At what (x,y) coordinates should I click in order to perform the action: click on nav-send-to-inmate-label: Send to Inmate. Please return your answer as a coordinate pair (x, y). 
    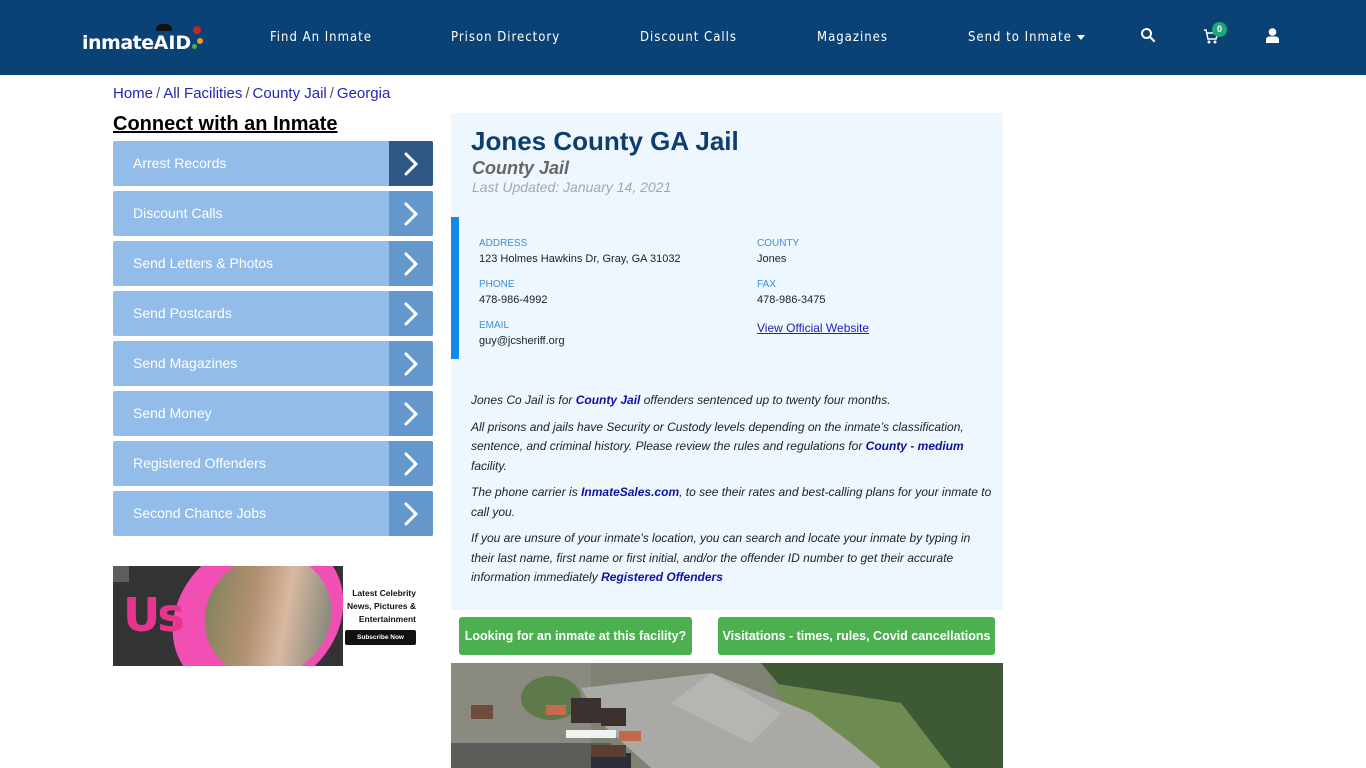
    Looking at the image, I should click on (1020, 37).